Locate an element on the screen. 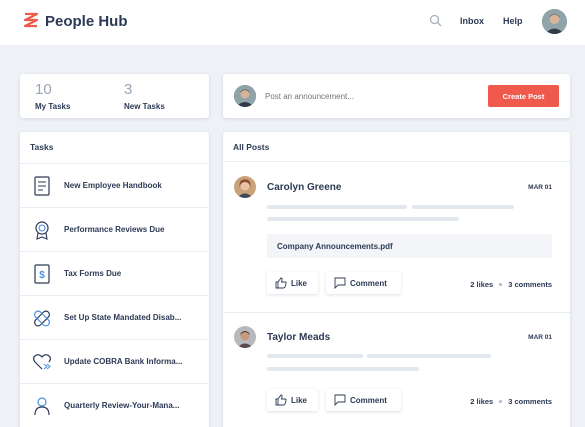  task-item: New Employee Handbook is located at coordinates (114, 185).